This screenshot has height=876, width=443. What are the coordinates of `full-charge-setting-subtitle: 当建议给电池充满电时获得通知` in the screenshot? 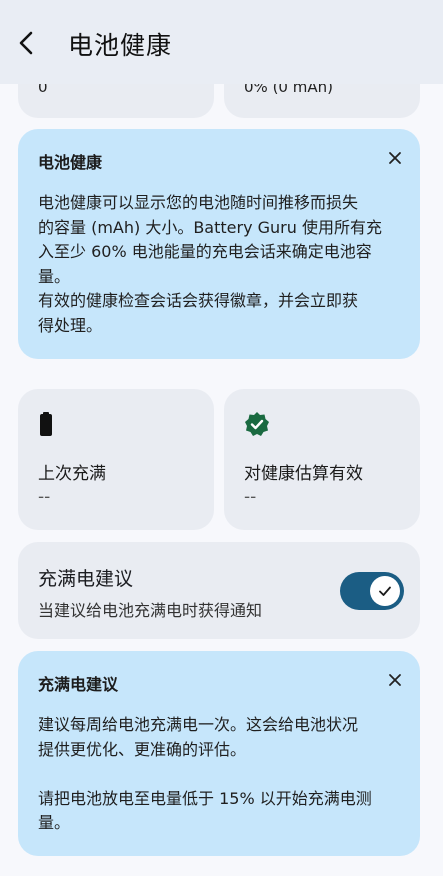 It's located at (150, 610).